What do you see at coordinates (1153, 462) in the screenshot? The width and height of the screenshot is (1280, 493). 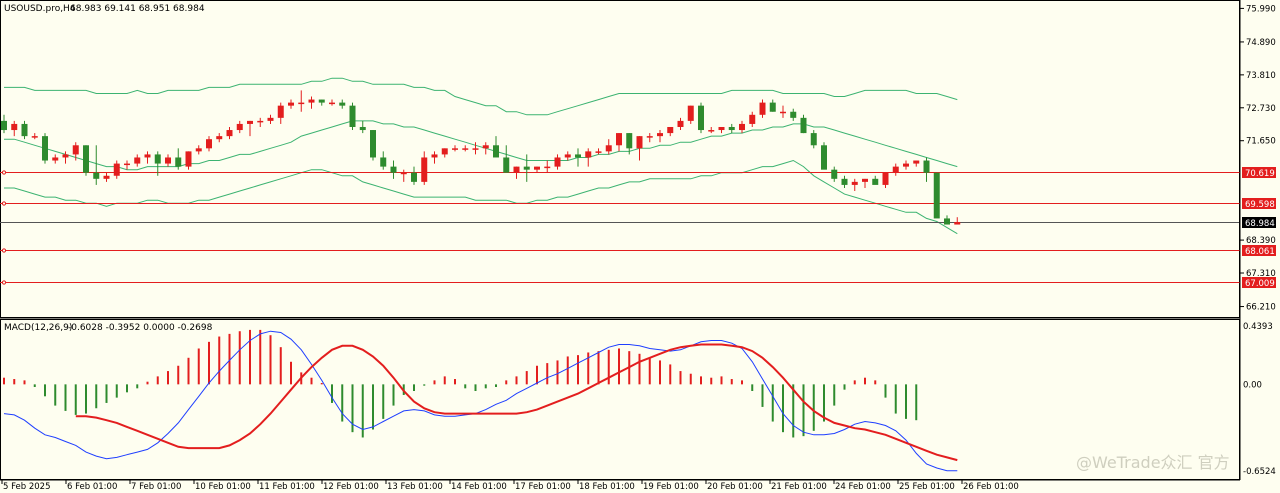 I see `watermark: @WeTrade众汇 官方` at bounding box center [1153, 462].